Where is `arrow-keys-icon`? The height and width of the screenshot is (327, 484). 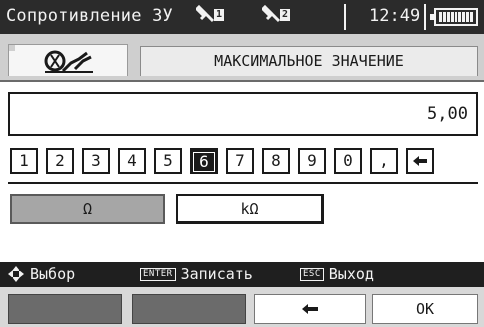
arrow-keys-icon is located at coordinates (16, 274).